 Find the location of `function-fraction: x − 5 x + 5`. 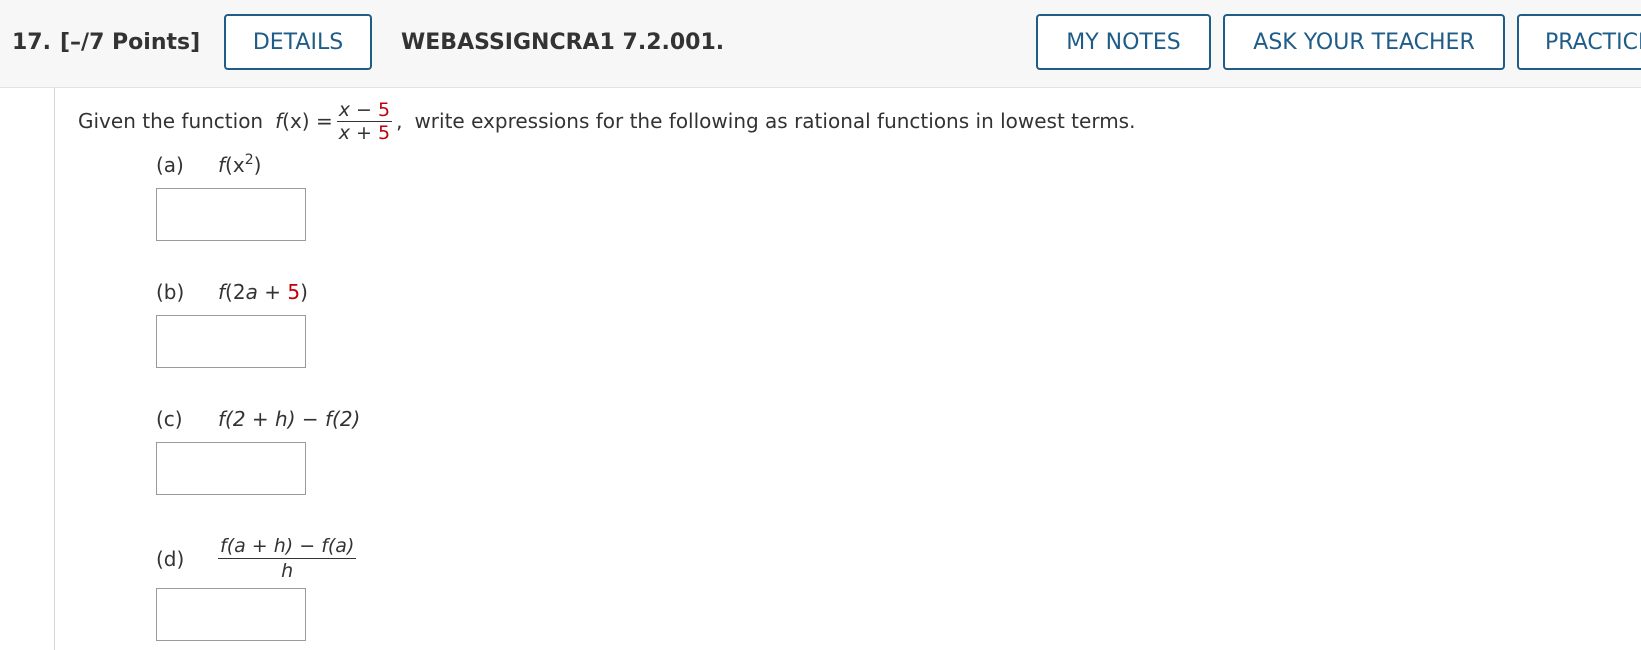

function-fraction: x − 5 x + 5 is located at coordinates (364, 121).